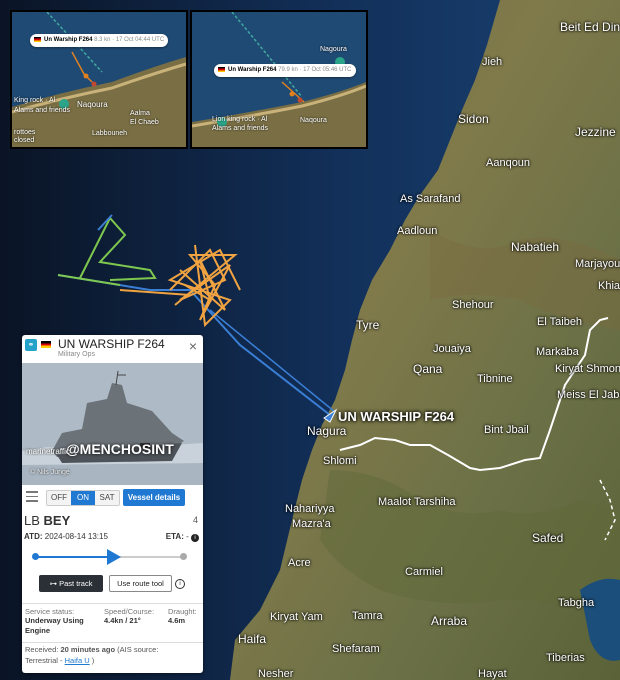 The height and width of the screenshot is (680, 620). Describe the element at coordinates (492, 62) in the screenshot. I see `place-label: Jieh` at that location.